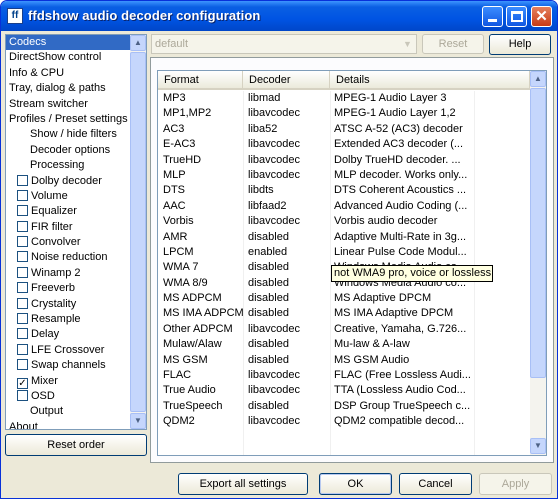 The height and width of the screenshot is (499, 558). I want to click on decoder-cell: libfaad2, so click(290, 206).